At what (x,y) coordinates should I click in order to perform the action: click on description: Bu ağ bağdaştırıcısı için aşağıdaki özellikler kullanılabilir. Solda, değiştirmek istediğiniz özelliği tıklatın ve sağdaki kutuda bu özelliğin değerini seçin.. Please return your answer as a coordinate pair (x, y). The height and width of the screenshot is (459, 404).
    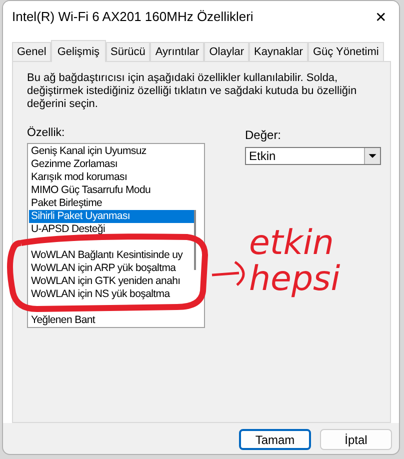
    Looking at the image, I should click on (192, 91).